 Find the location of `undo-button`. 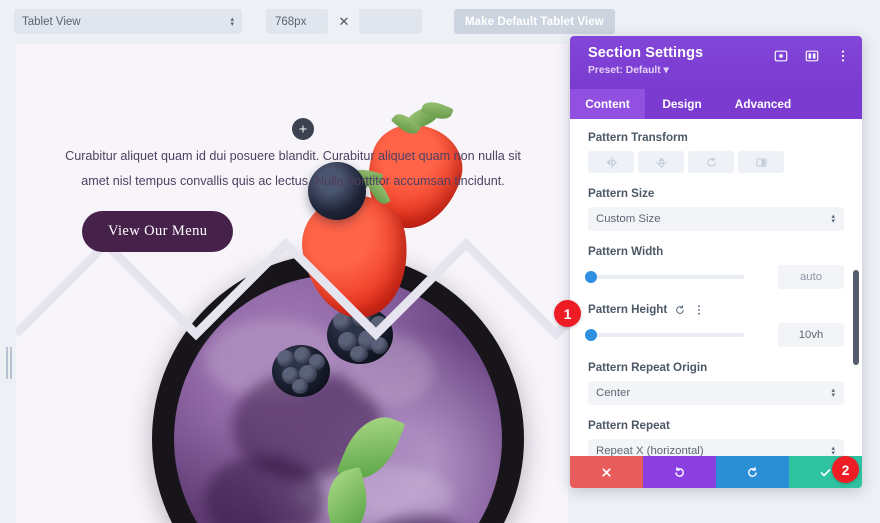

undo-button is located at coordinates (679, 472).